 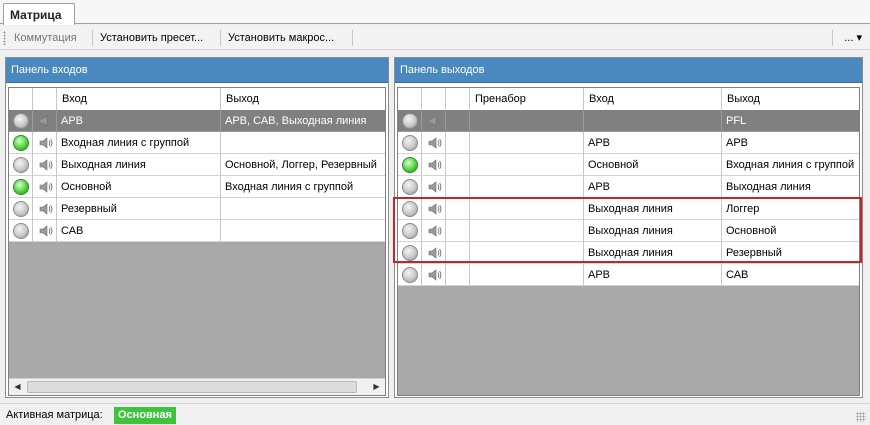 What do you see at coordinates (4, 38) in the screenshot?
I see `toolbar-grip` at bounding box center [4, 38].